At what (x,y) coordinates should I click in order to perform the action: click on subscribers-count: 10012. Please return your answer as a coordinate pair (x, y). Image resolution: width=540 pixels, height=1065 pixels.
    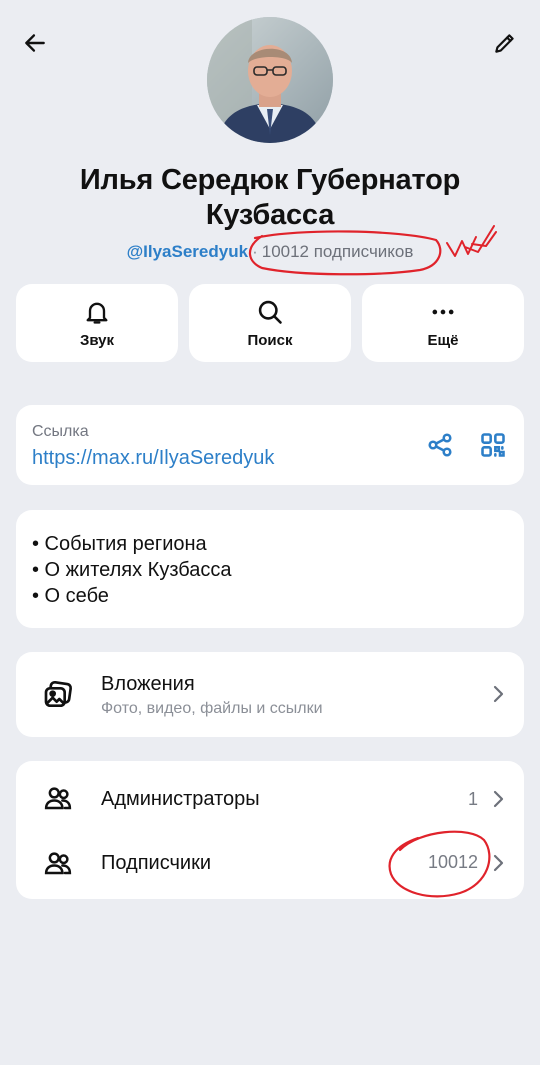
    Looking at the image, I should click on (452, 862).